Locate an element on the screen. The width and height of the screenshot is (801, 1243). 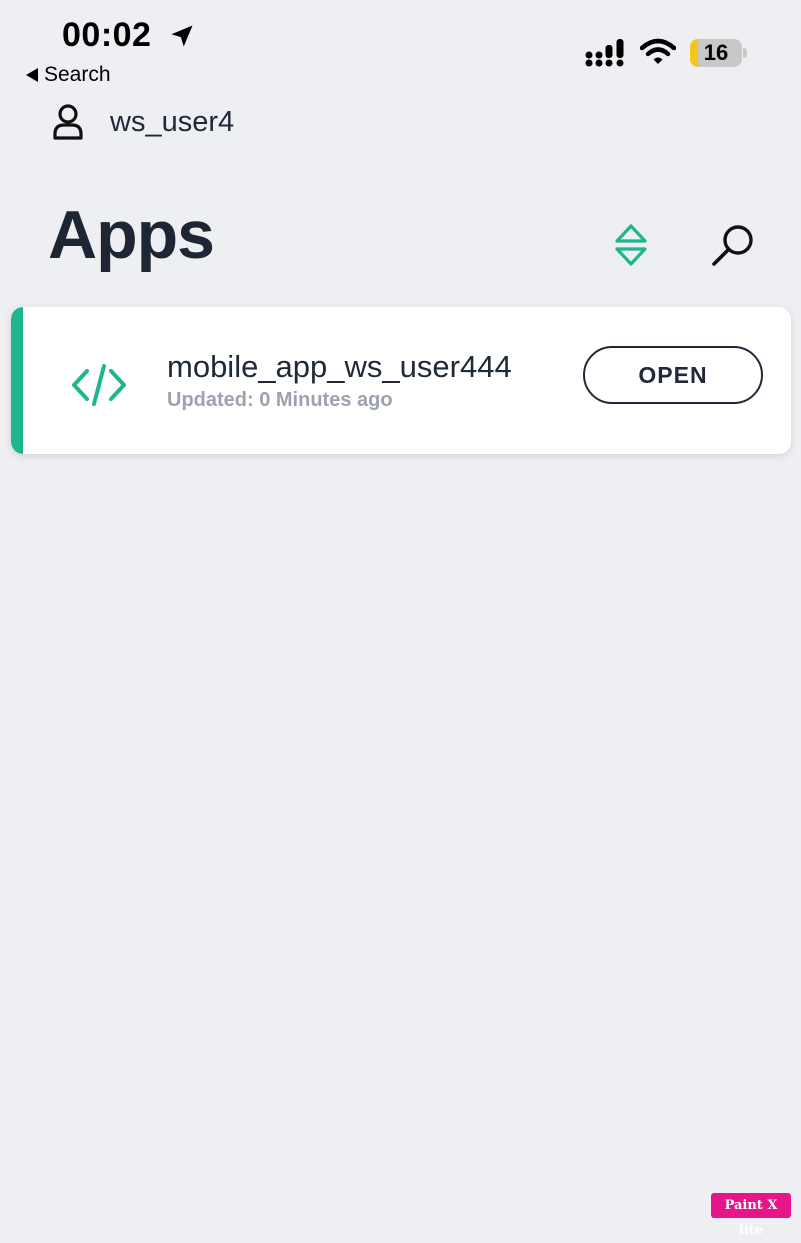
app-updated-time: Updated: 0 Minutes ago is located at coordinates (280, 400).